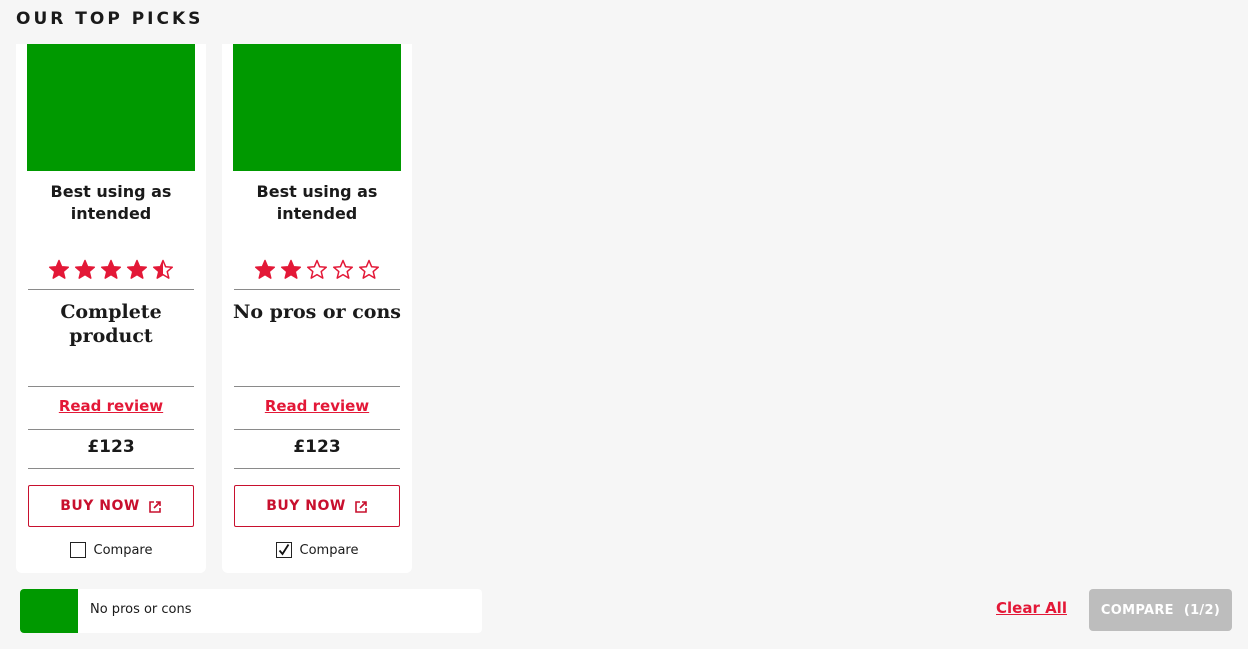 This screenshot has height=649, width=1248. What do you see at coordinates (163, 269) in the screenshot?
I see `star-half-icon` at bounding box center [163, 269].